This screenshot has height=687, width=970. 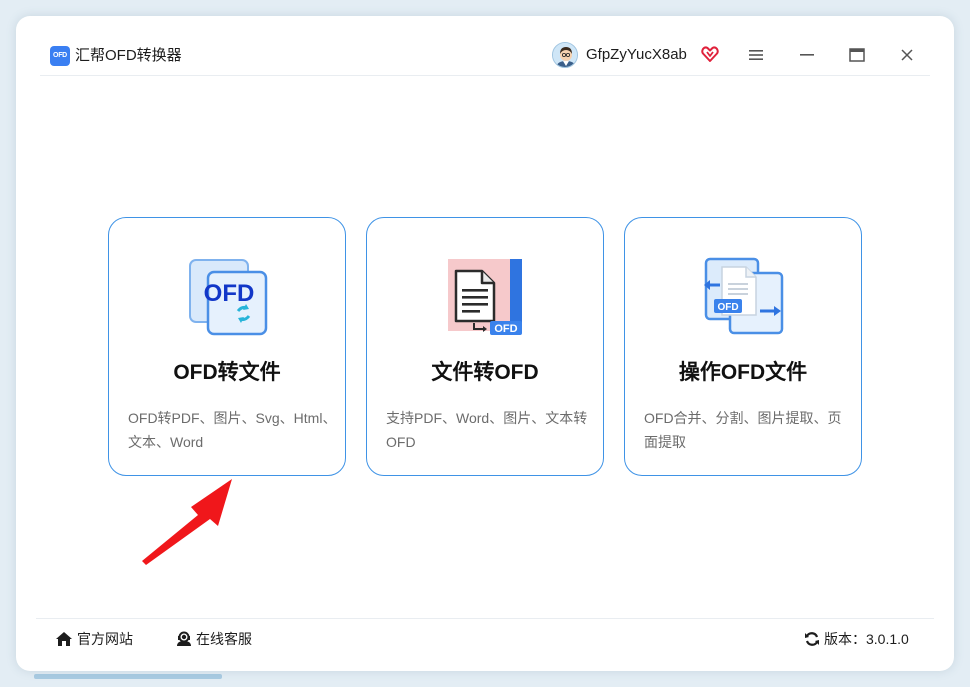 What do you see at coordinates (743, 346) in the screenshot?
I see `card-operate-ofd: OFD 操作OFD文件 OFD合并、分割、图片提取、页面提取` at bounding box center [743, 346].